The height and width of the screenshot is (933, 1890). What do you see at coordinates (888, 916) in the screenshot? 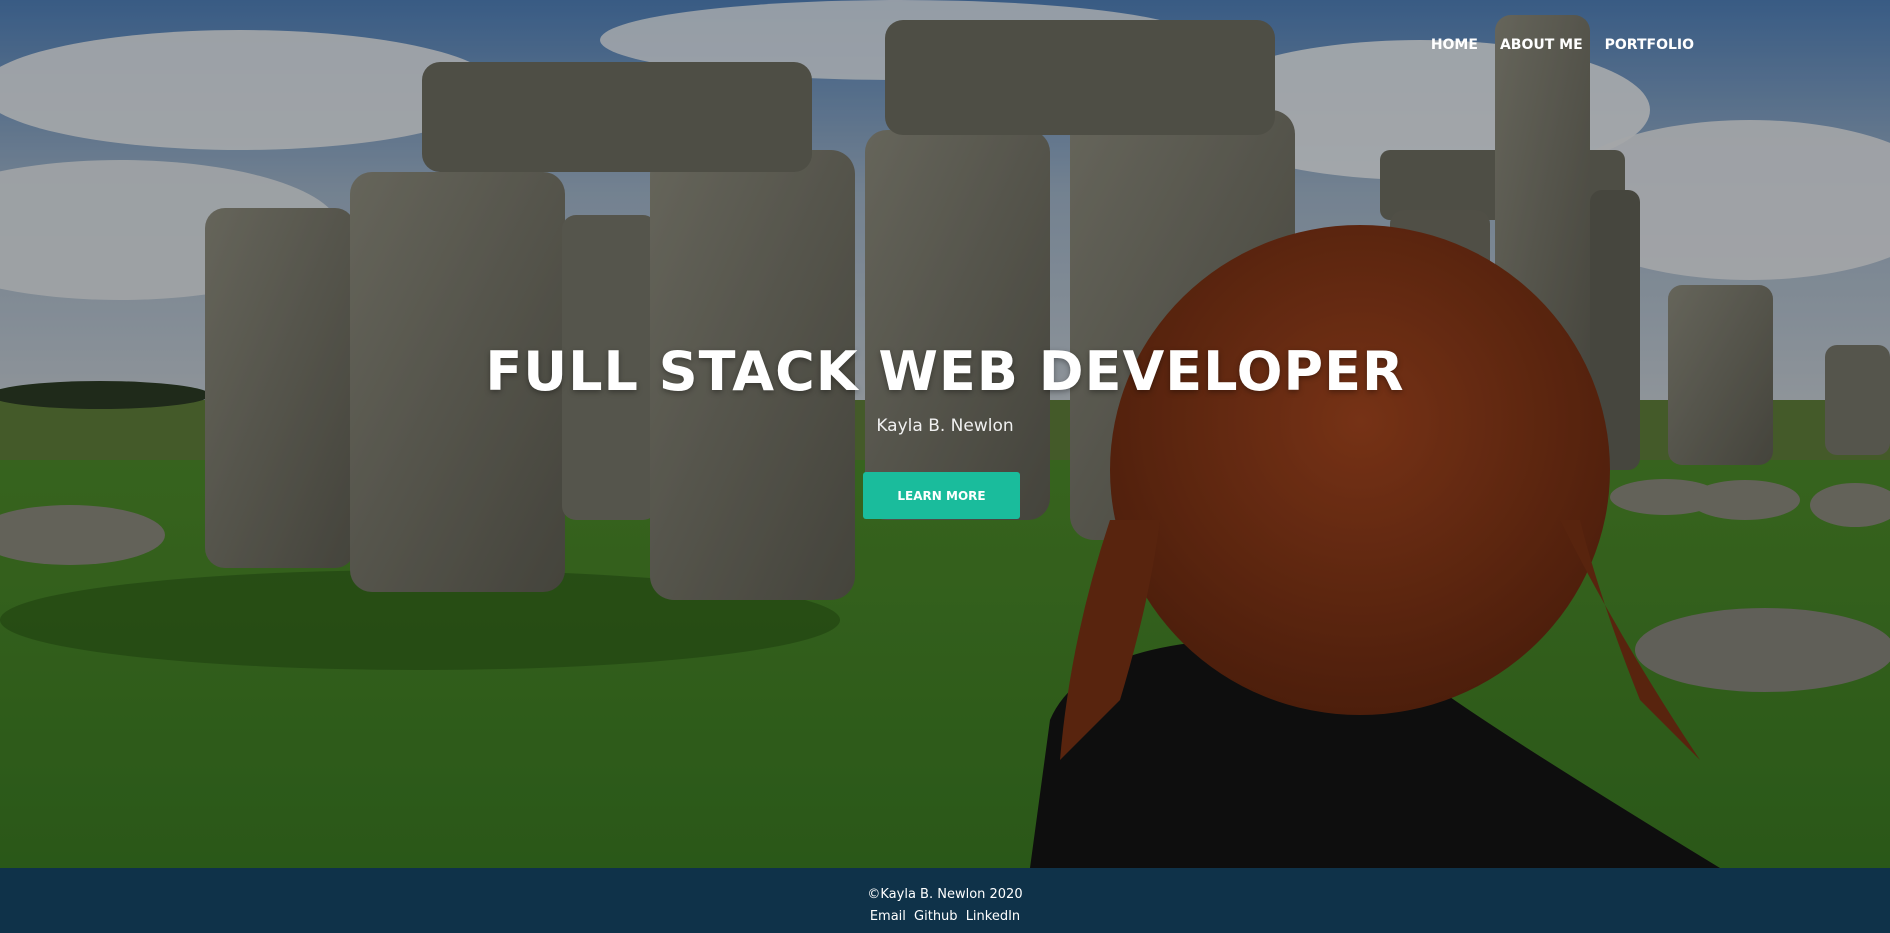
I see `footer-link-email: Email` at bounding box center [888, 916].